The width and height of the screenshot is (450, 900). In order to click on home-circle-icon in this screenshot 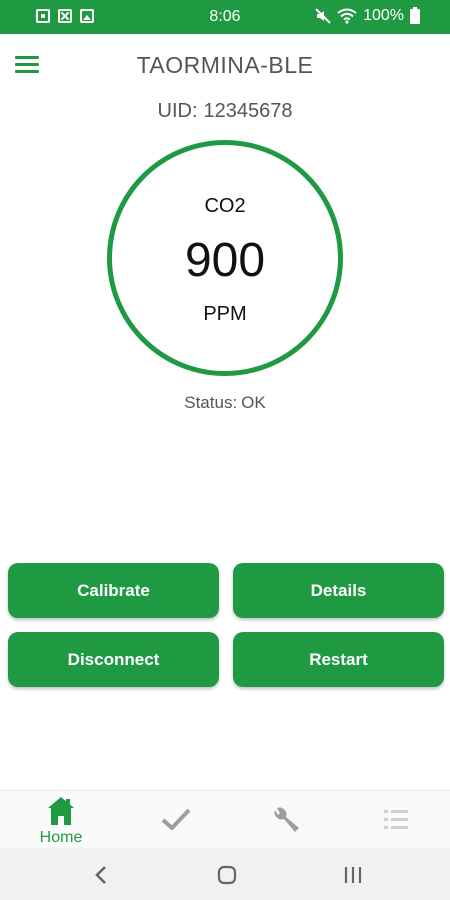, I will do `click(227, 875)`.